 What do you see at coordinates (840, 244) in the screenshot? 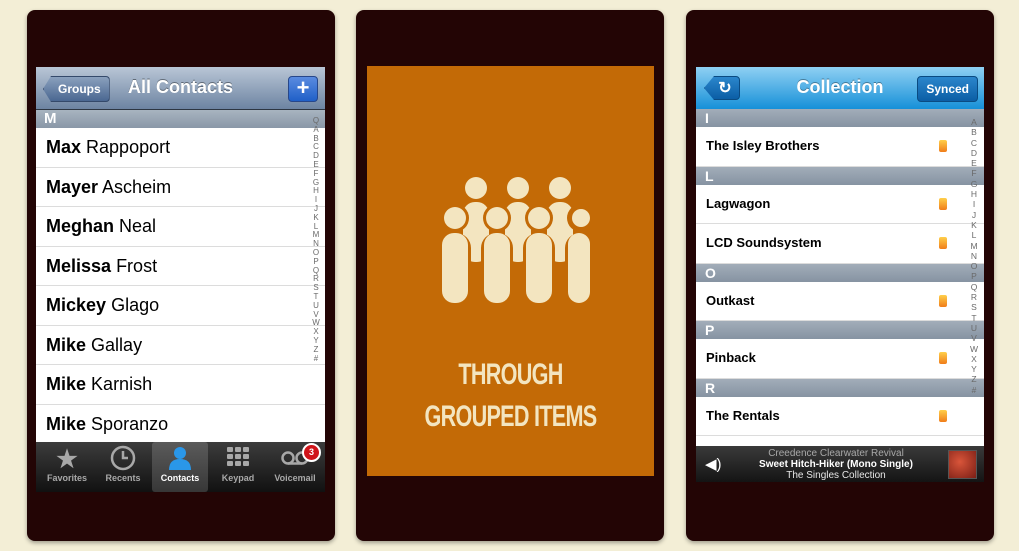
I see `artist-row: LCD Soundsystem` at bounding box center [840, 244].